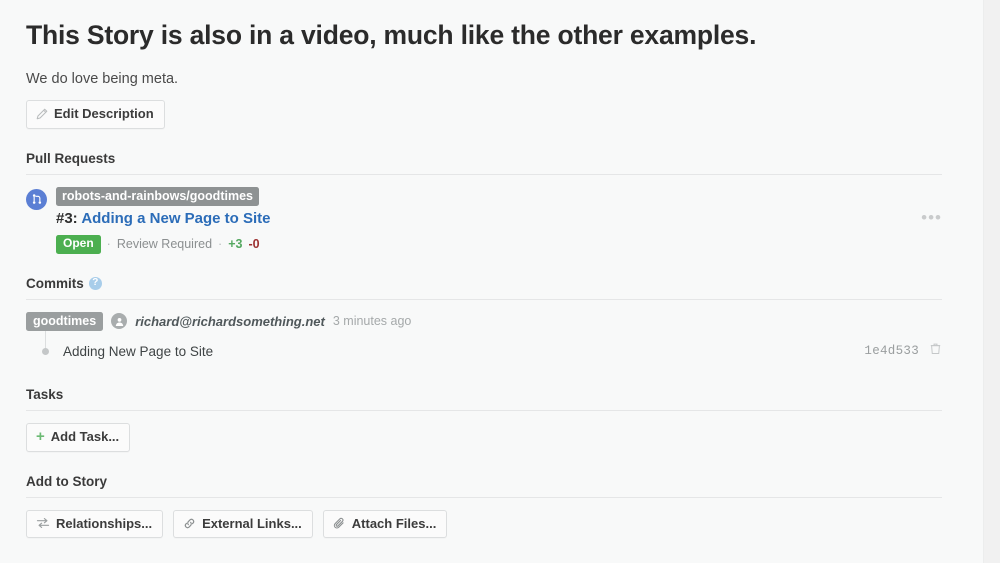  Describe the element at coordinates (891, 351) in the screenshot. I see `commit-sha: 1e4d533` at that location.